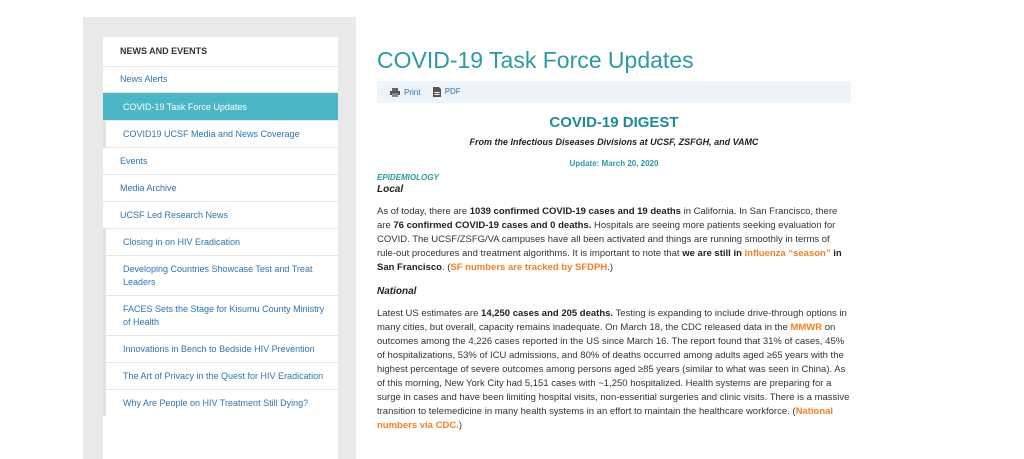 Image resolution: width=1024 pixels, height=459 pixels. I want to click on toolbar: Print PDF, so click(614, 92).